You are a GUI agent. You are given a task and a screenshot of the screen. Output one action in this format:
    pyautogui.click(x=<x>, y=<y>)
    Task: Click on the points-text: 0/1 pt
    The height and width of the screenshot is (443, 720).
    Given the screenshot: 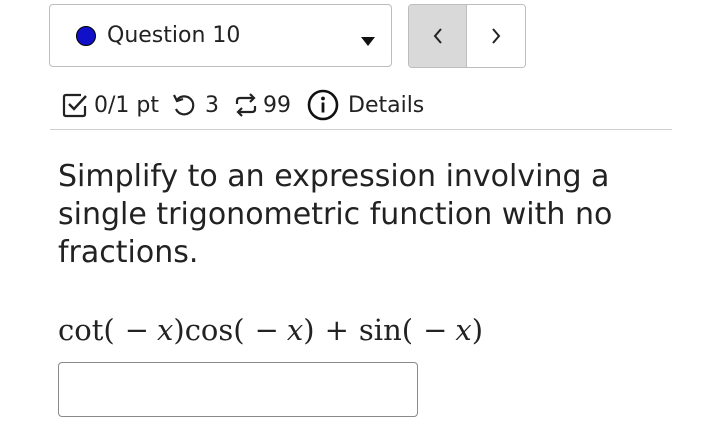 What is the action you would take?
    pyautogui.click(x=126, y=105)
    